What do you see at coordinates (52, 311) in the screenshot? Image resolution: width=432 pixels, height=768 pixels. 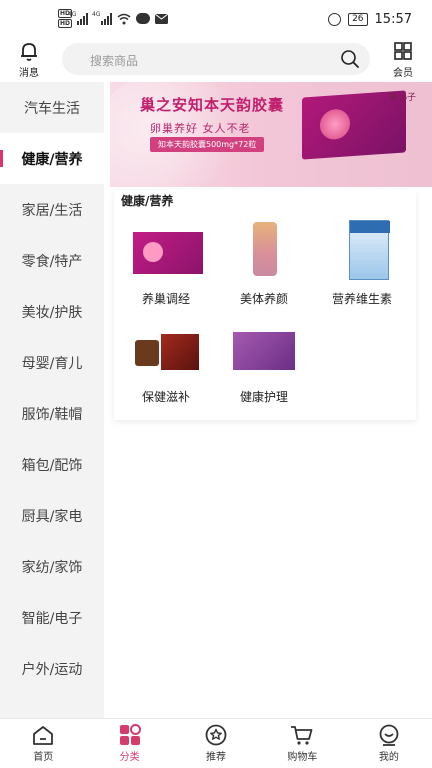 I see `sidebar-item-beauty: 美妆/护肤` at bounding box center [52, 311].